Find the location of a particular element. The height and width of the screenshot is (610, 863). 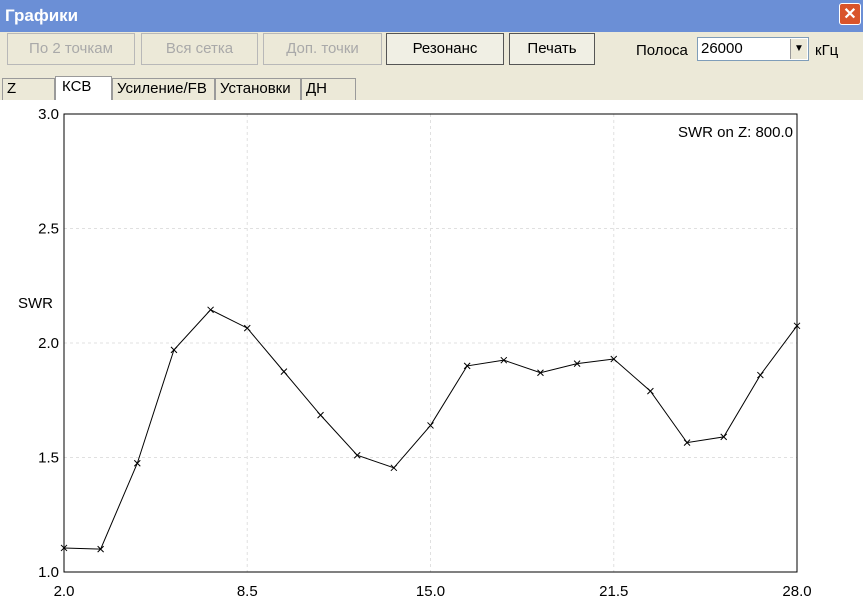

band-label: Полоса is located at coordinates (662, 50).